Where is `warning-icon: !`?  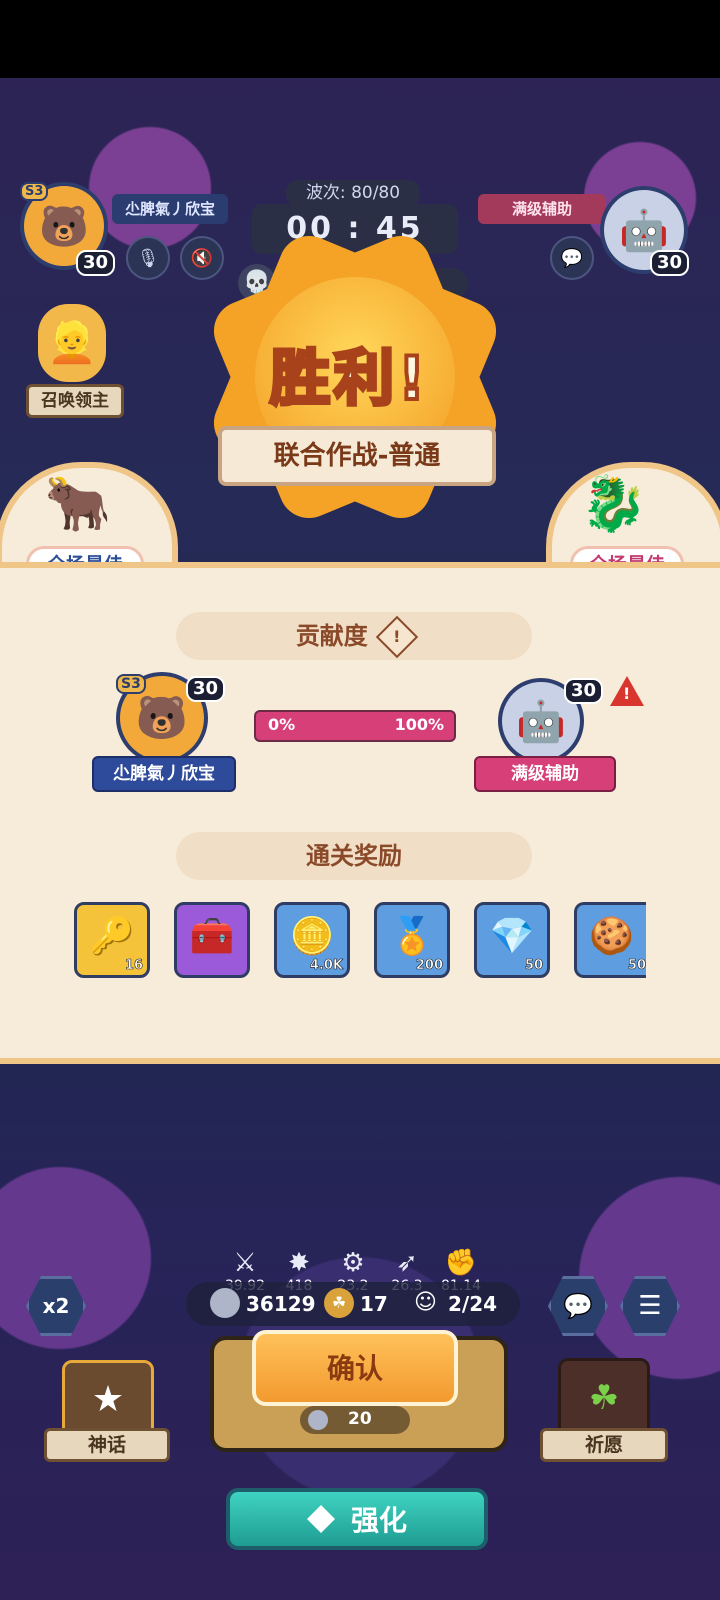
warning-icon: ! is located at coordinates (627, 691).